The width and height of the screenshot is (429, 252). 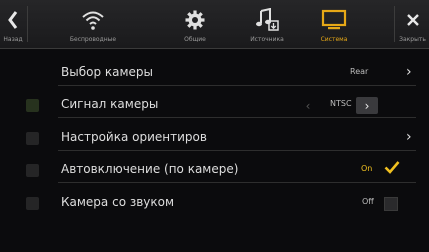 What do you see at coordinates (334, 39) in the screenshot?
I see `tab-system-label: Система` at bounding box center [334, 39].